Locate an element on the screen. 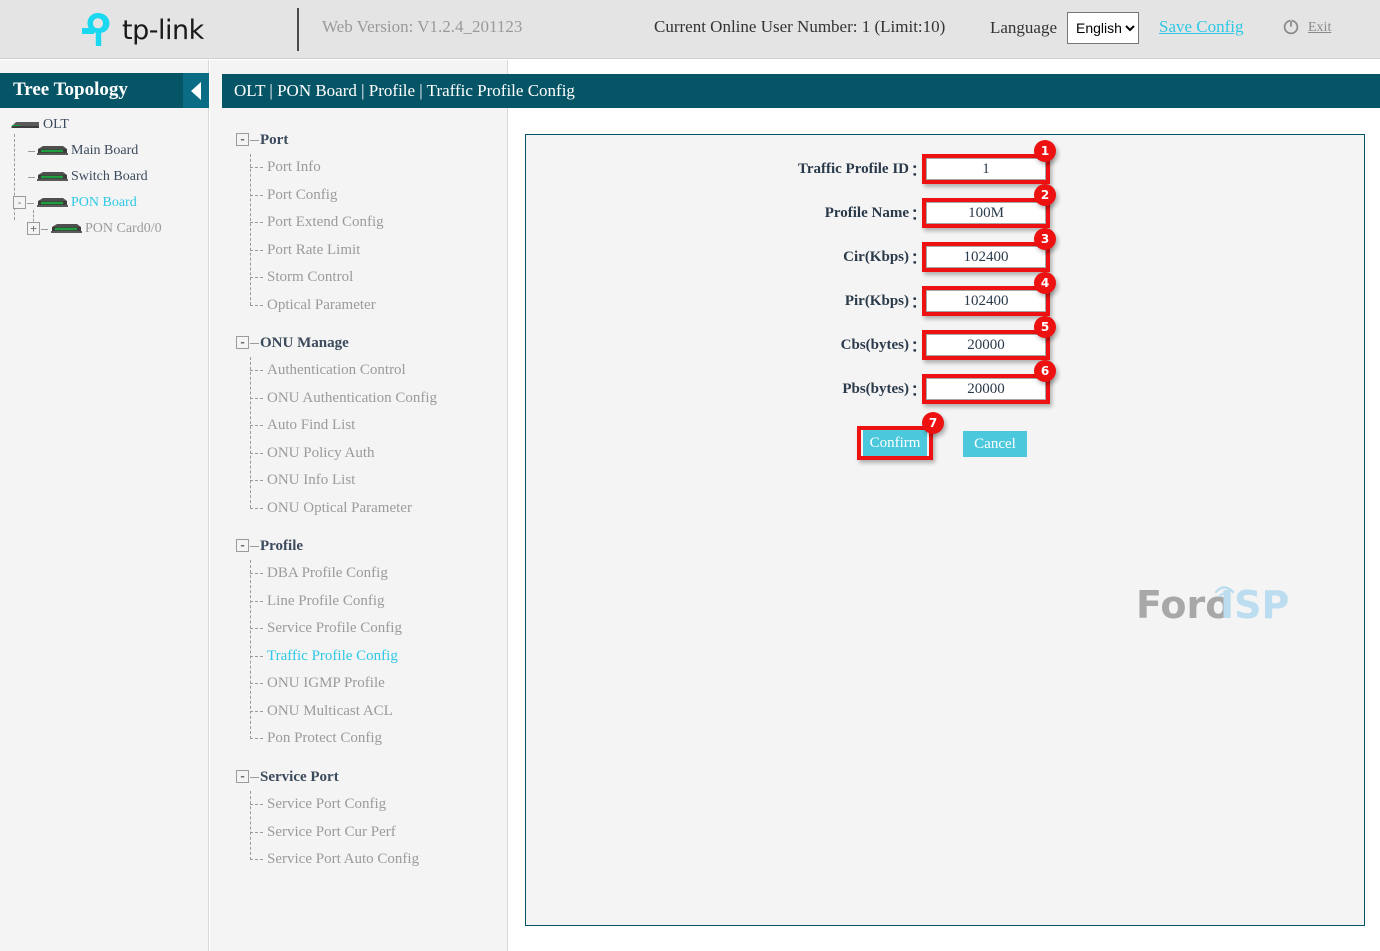  menu-item-onu-igmp-profile: ONU IGMP Profile is located at coordinates (359, 684).